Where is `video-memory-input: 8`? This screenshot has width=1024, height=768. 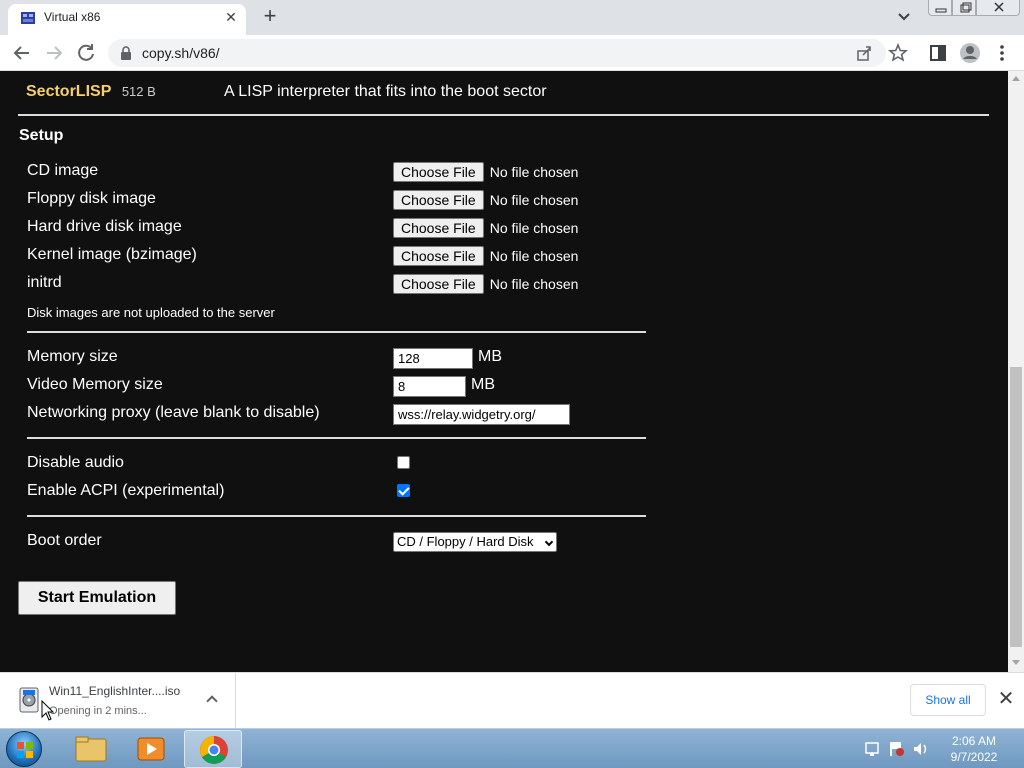 video-memory-input: 8 is located at coordinates (429, 386).